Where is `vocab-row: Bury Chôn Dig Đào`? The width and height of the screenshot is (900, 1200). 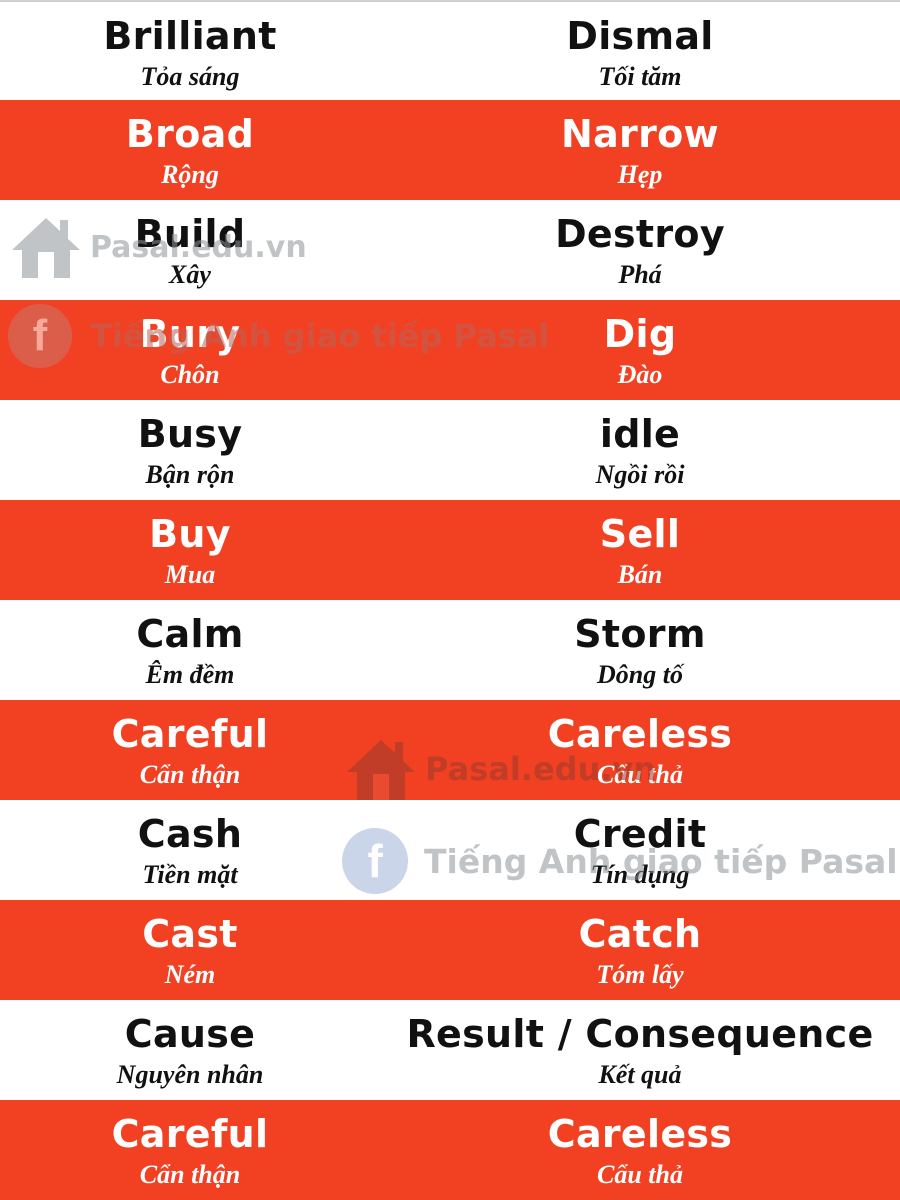
vocab-row: Bury Chôn Dig Đào is located at coordinates (450, 350).